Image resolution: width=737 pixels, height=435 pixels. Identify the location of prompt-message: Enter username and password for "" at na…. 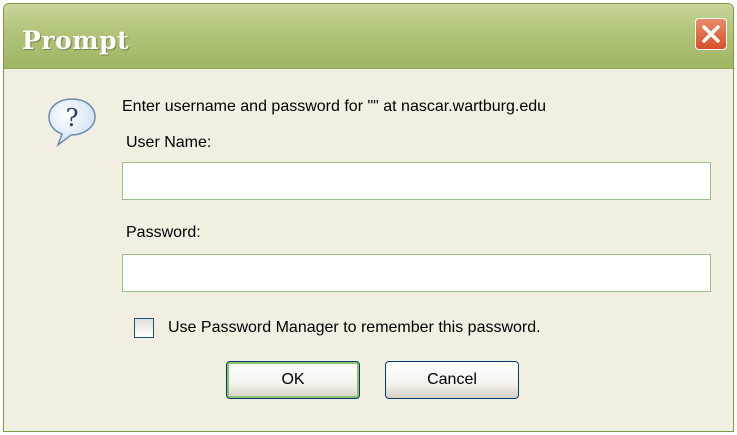
(334, 106).